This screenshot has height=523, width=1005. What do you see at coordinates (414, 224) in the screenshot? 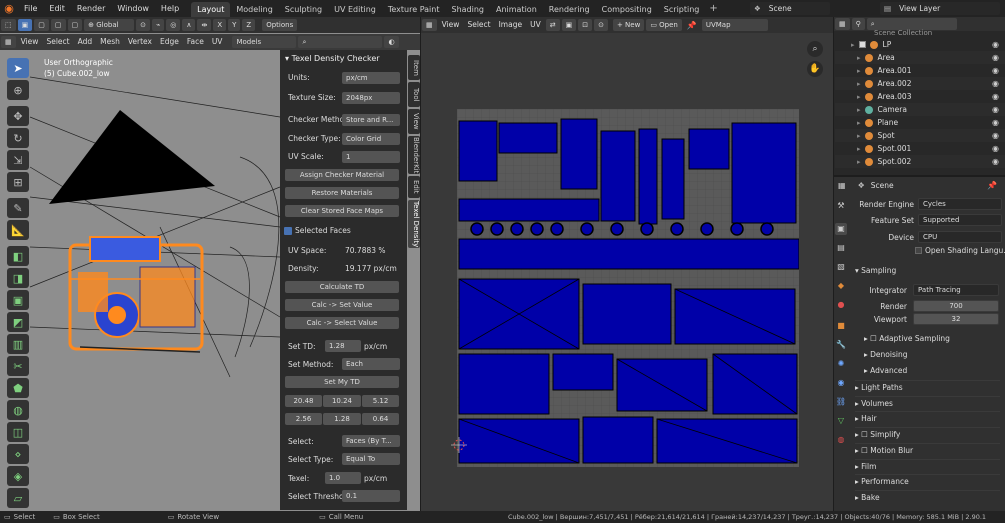
I see `tab-texel-density: Texel Density` at bounding box center [414, 224].